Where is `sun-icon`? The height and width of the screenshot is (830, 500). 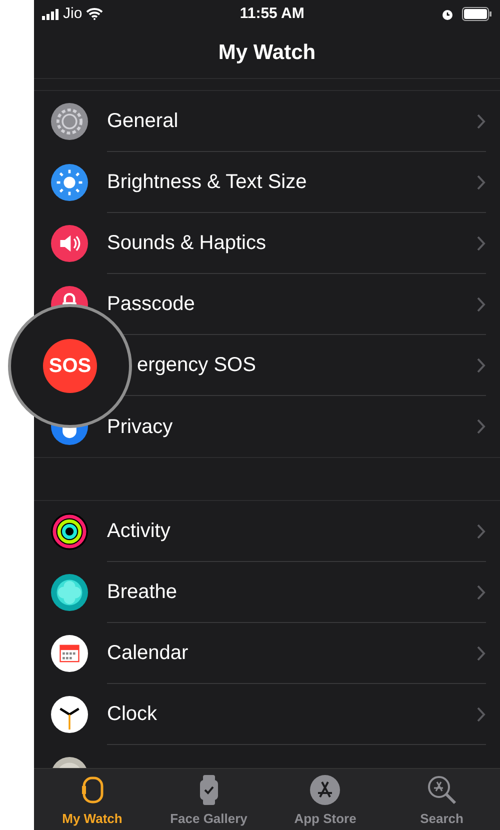 sun-icon is located at coordinates (69, 182).